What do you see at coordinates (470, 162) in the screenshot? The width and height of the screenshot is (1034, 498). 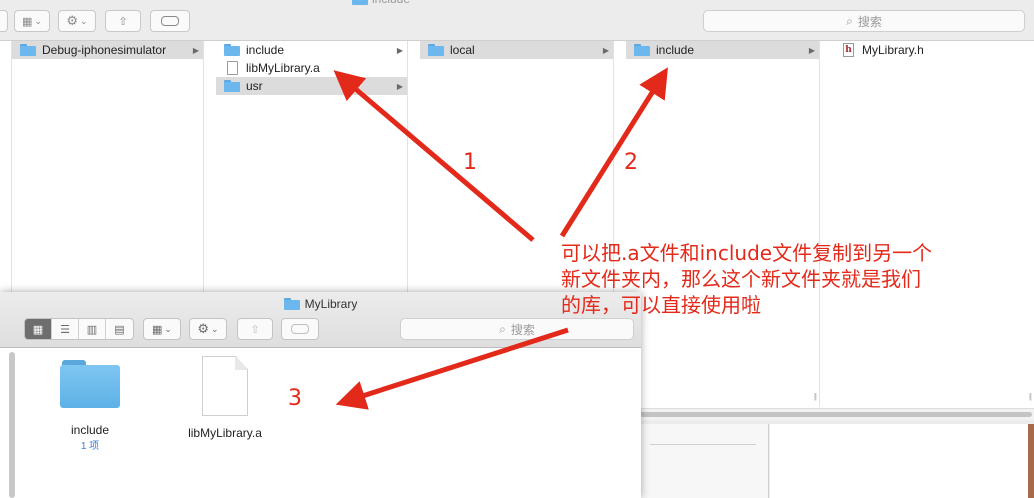 I see `annotation-number-1: 1` at bounding box center [470, 162].